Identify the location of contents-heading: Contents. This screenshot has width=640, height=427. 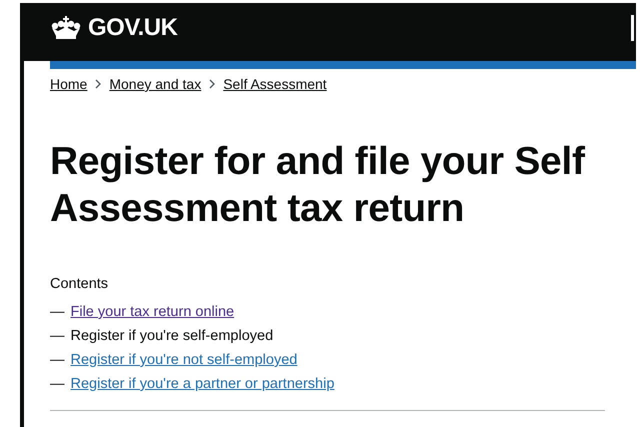
(79, 284).